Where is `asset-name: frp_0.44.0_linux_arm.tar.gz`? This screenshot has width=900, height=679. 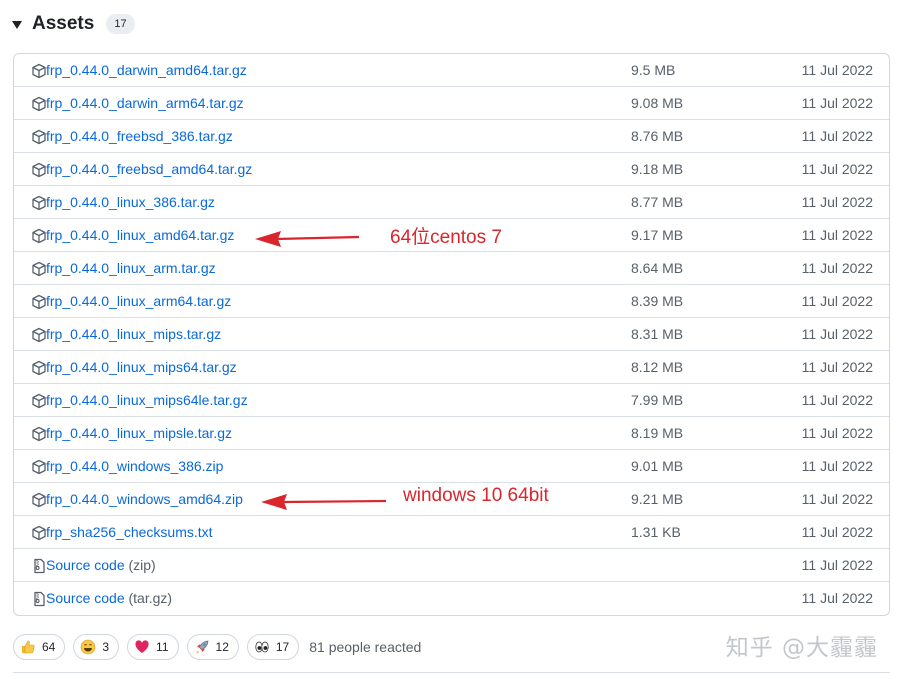 asset-name: frp_0.44.0_linux_arm.tar.gz is located at coordinates (131, 268).